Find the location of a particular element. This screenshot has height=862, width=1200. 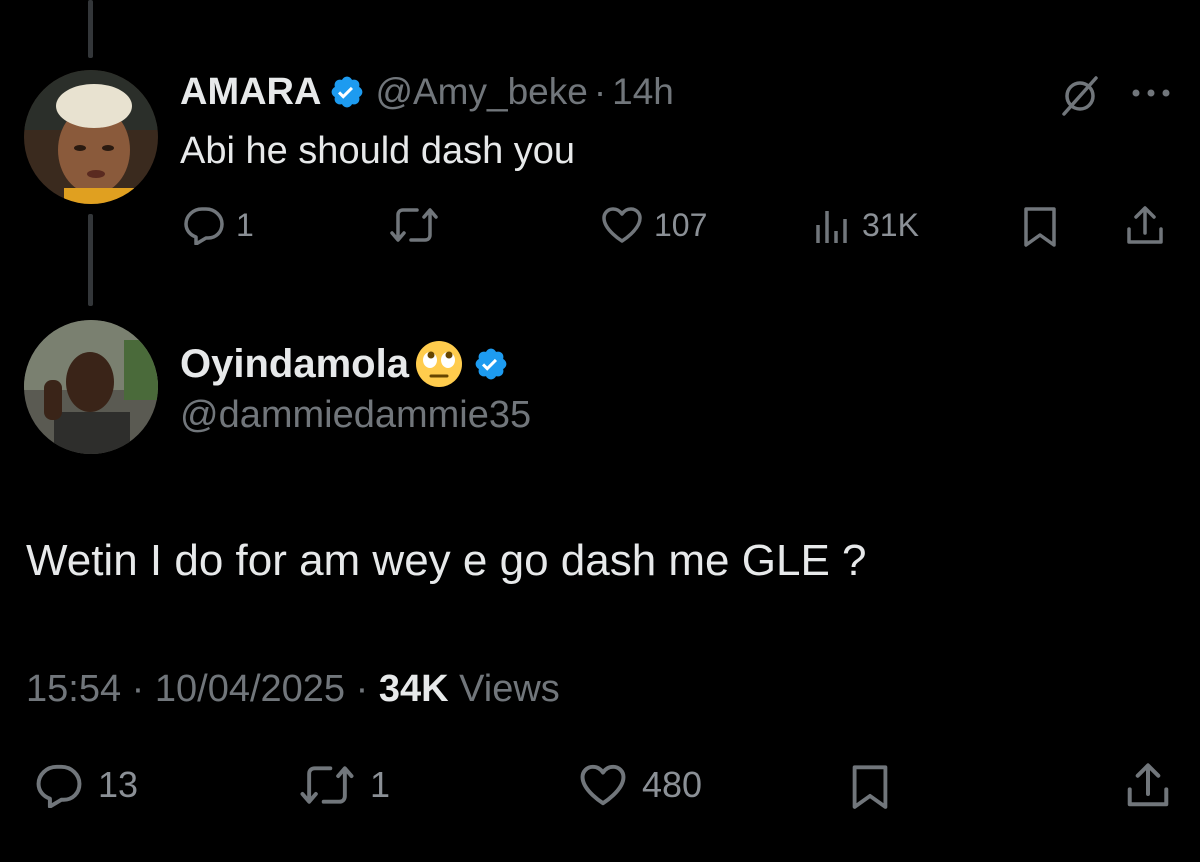

reply-header: AMARA @Amy_beke · 14h is located at coordinates (427, 92).